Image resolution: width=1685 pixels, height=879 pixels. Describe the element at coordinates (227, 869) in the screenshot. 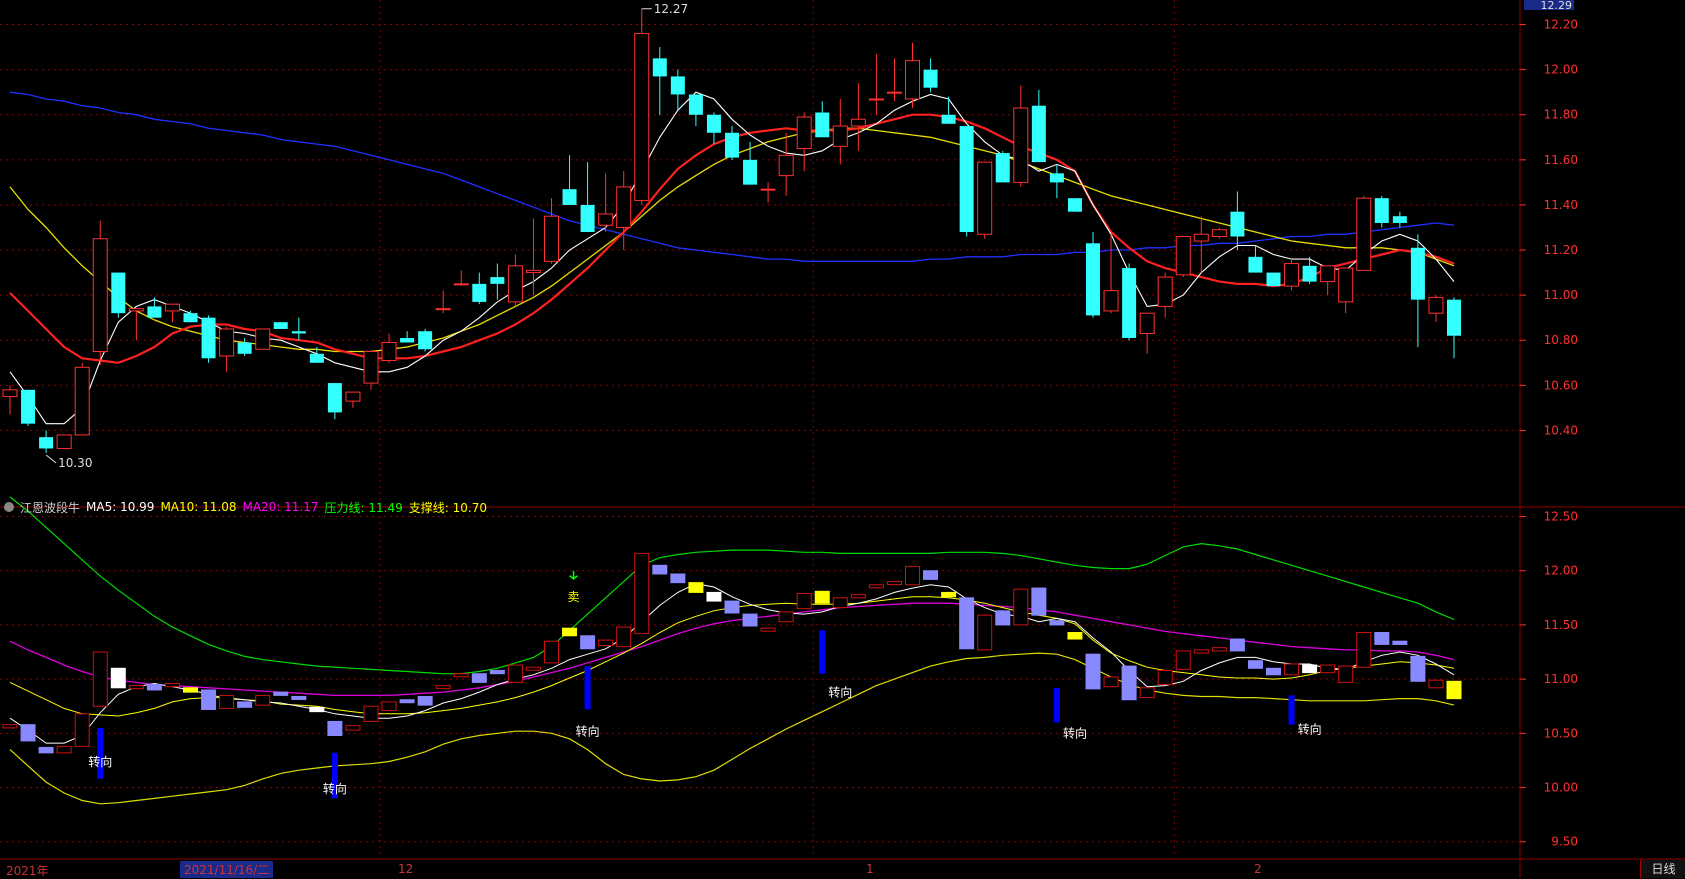

I see `date-cursor-label: 2021/11/16/二` at that location.